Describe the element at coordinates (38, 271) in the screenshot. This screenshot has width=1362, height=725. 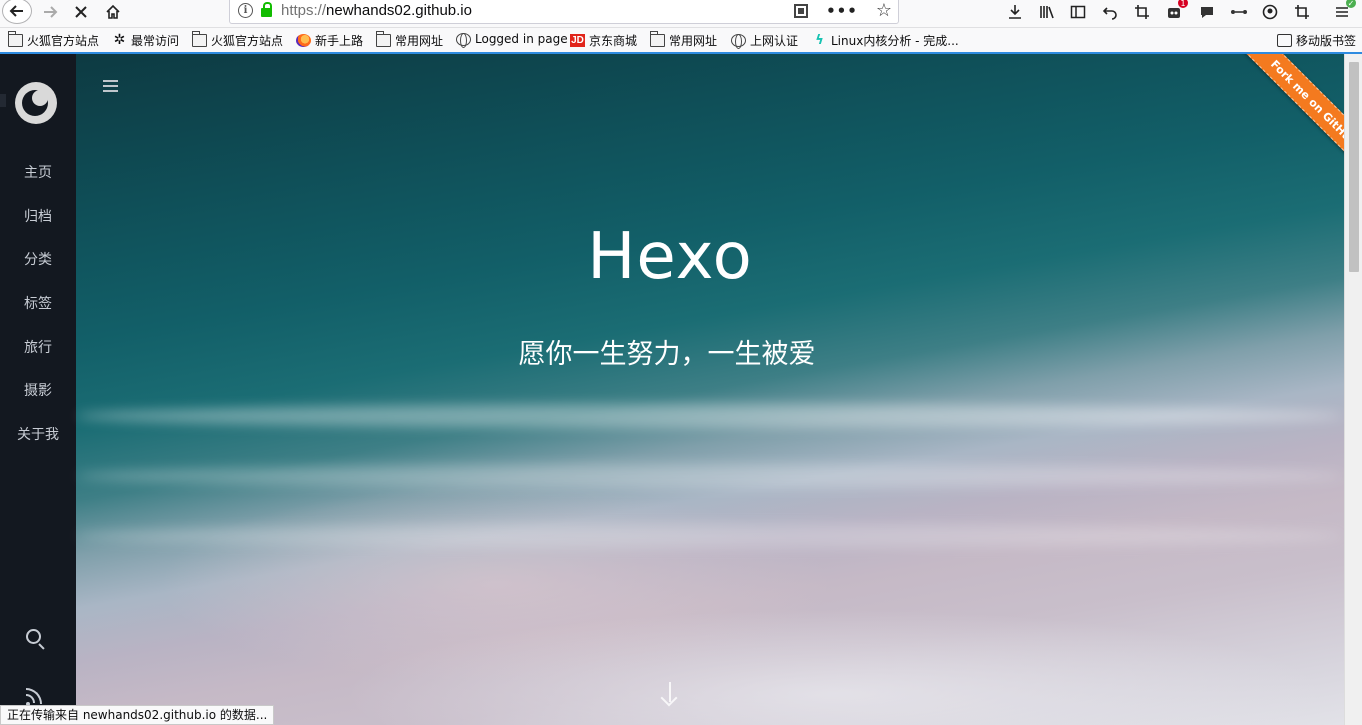
I see `nav-item-categories: 分类` at that location.